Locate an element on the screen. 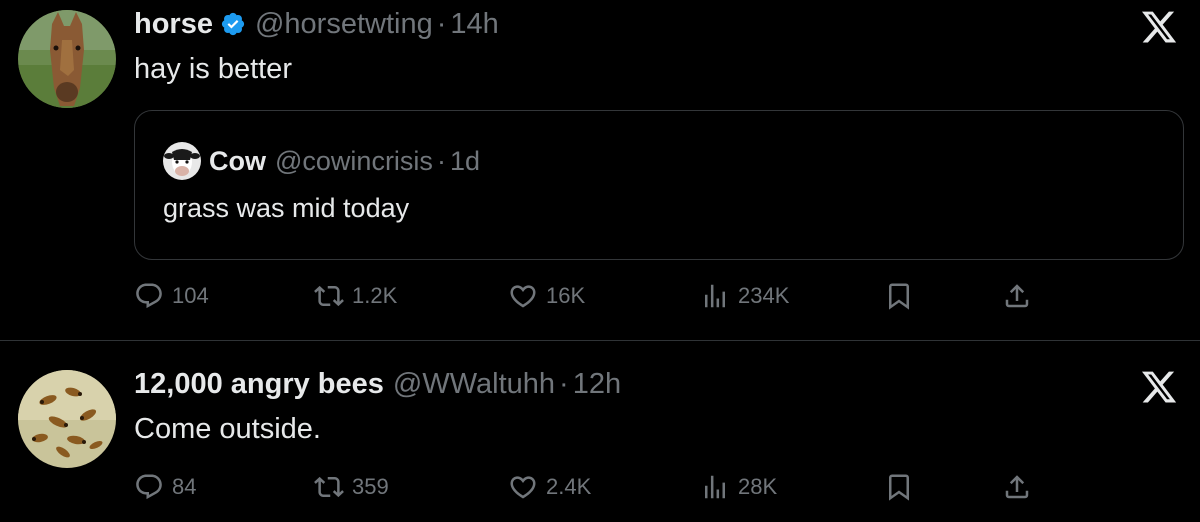  like-button: 16K is located at coordinates (546, 296).